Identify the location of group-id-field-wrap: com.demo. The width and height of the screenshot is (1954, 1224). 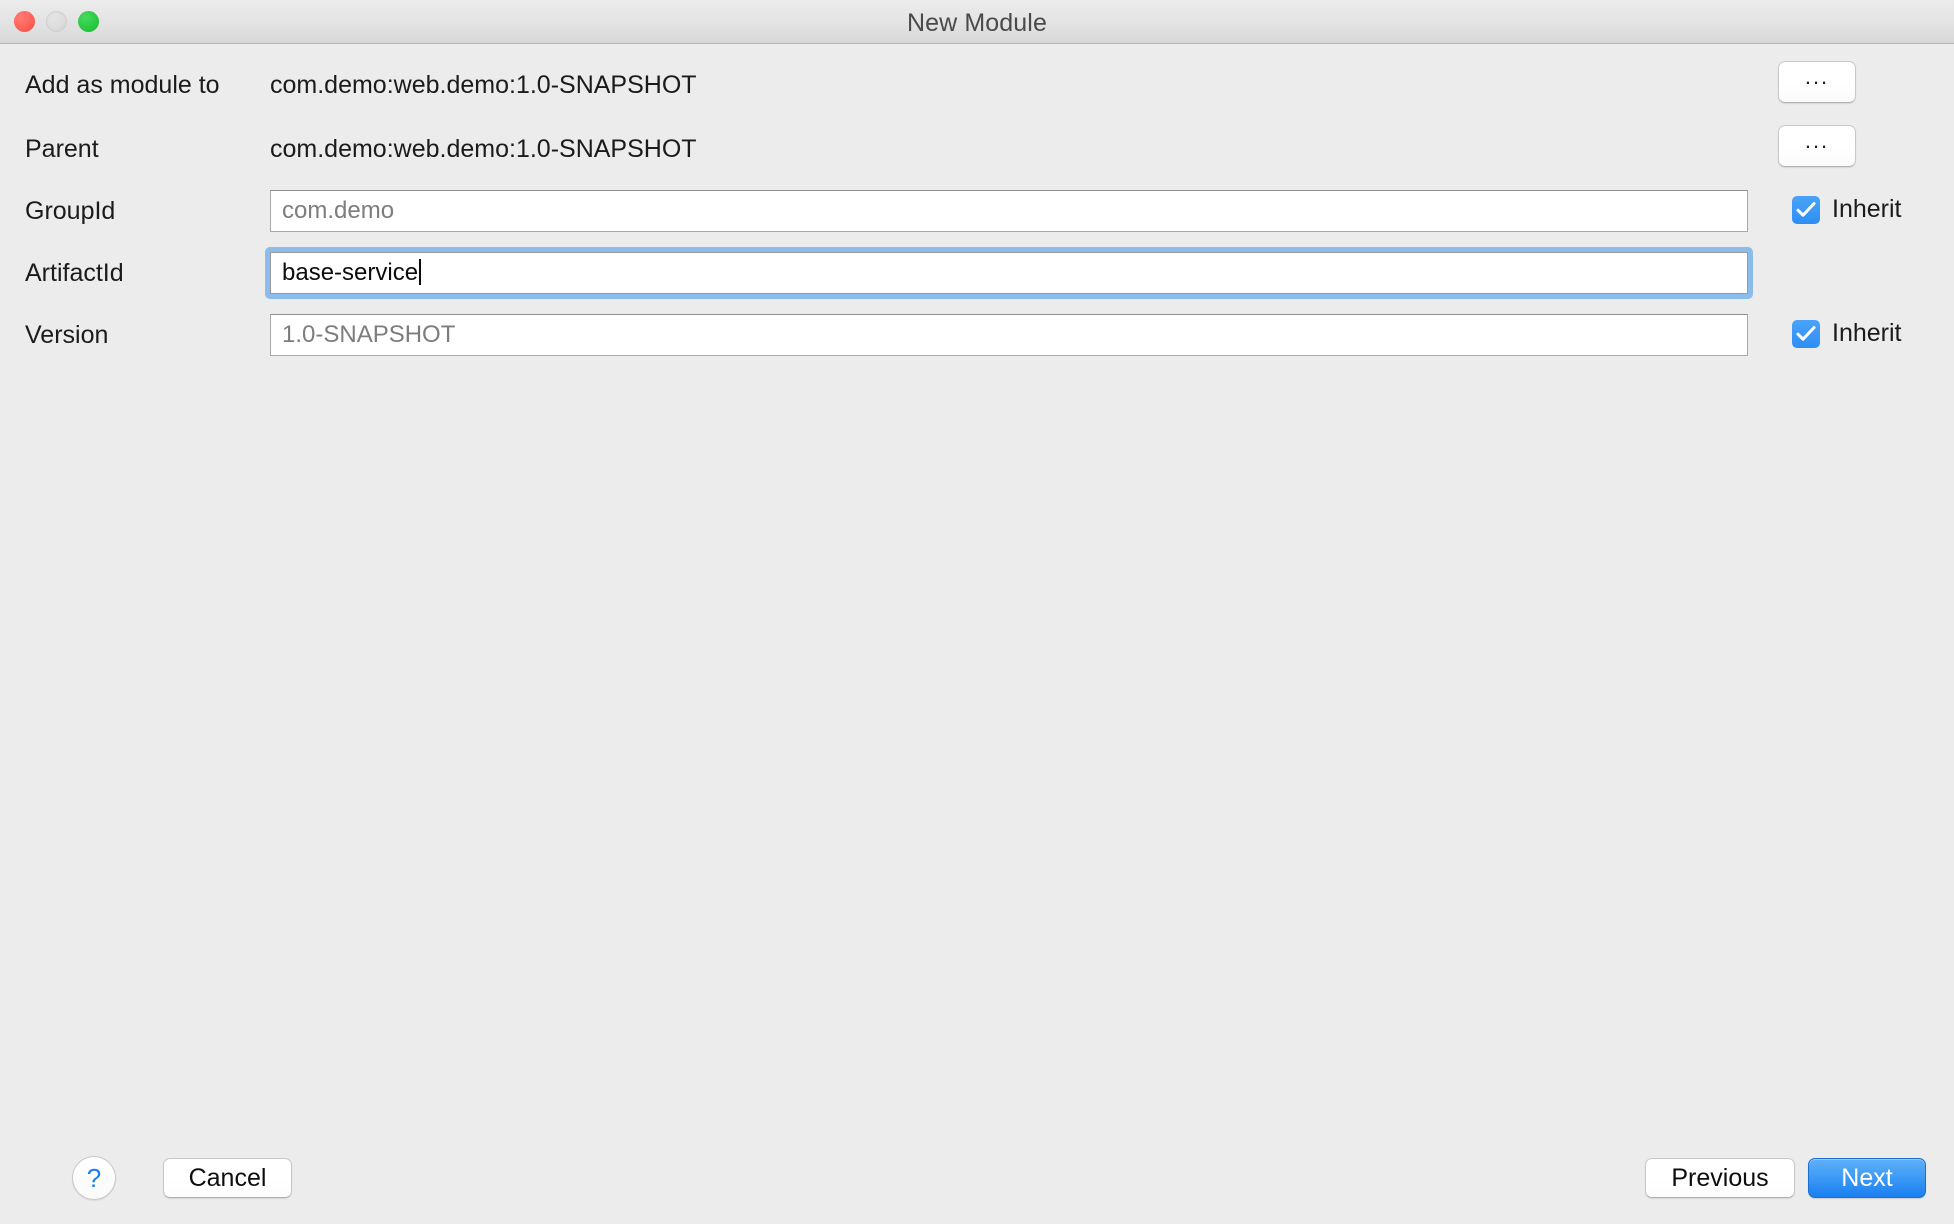
(1009, 211).